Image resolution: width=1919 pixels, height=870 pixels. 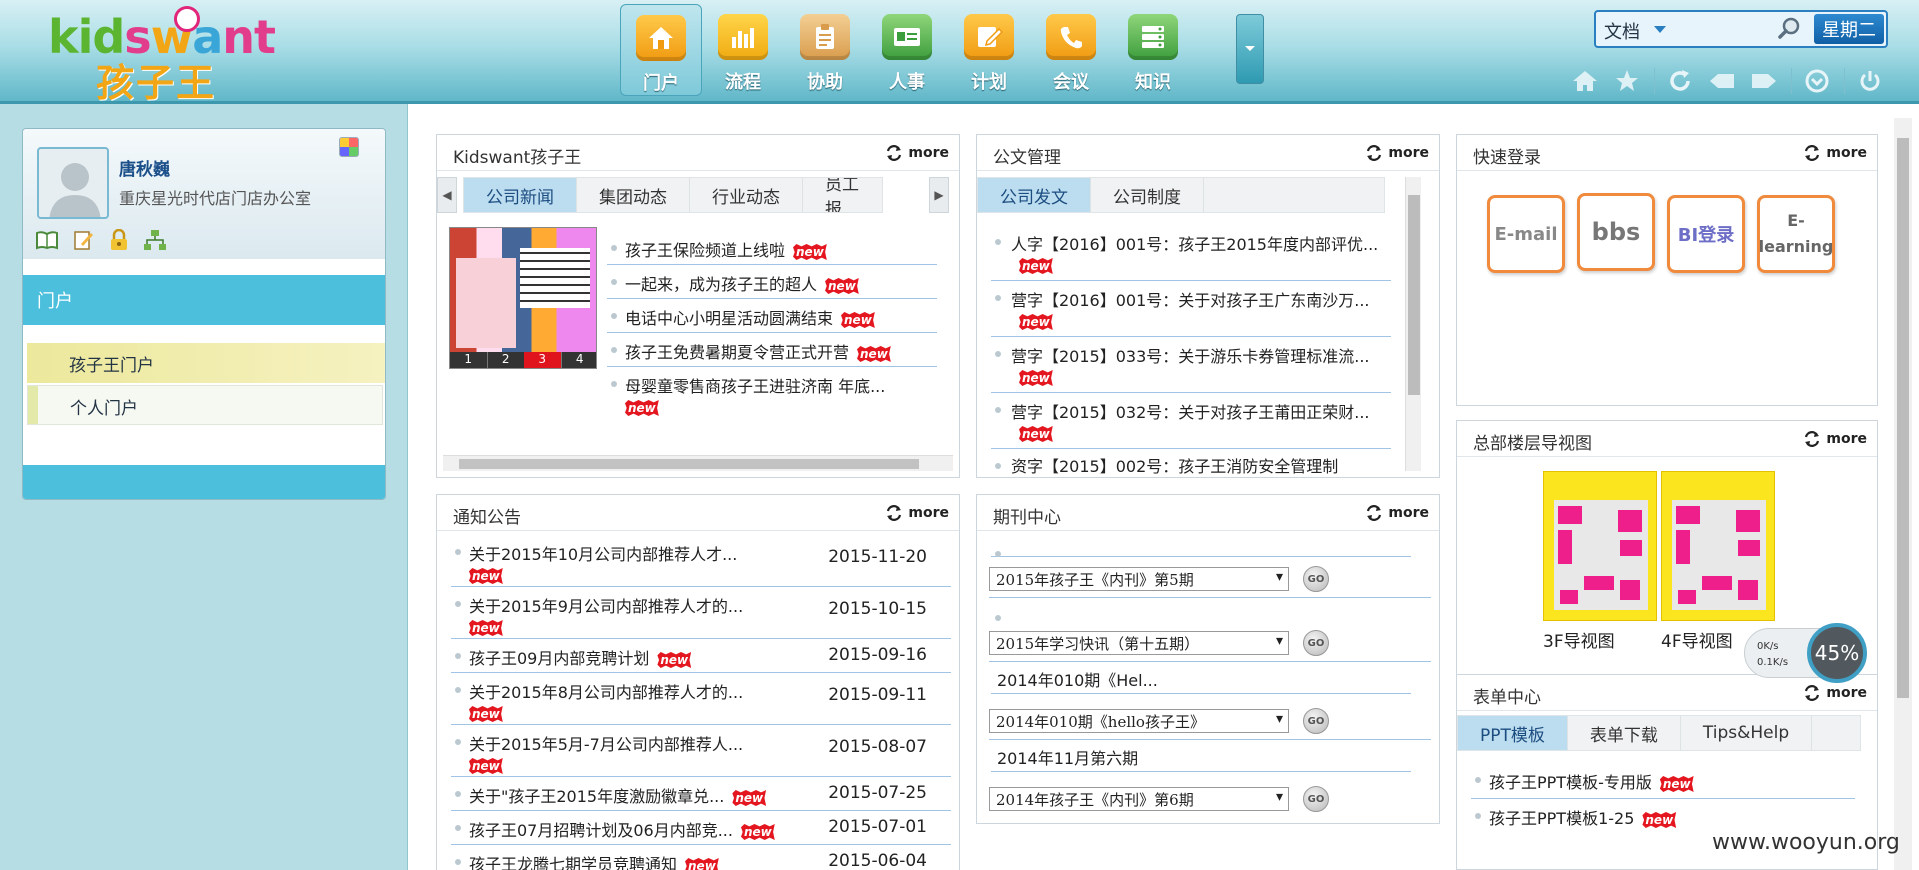 What do you see at coordinates (701, 857) in the screenshot?
I see `list-item: 孩子王龙腾七期学员竞聘通知 new 2015-06-04` at bounding box center [701, 857].